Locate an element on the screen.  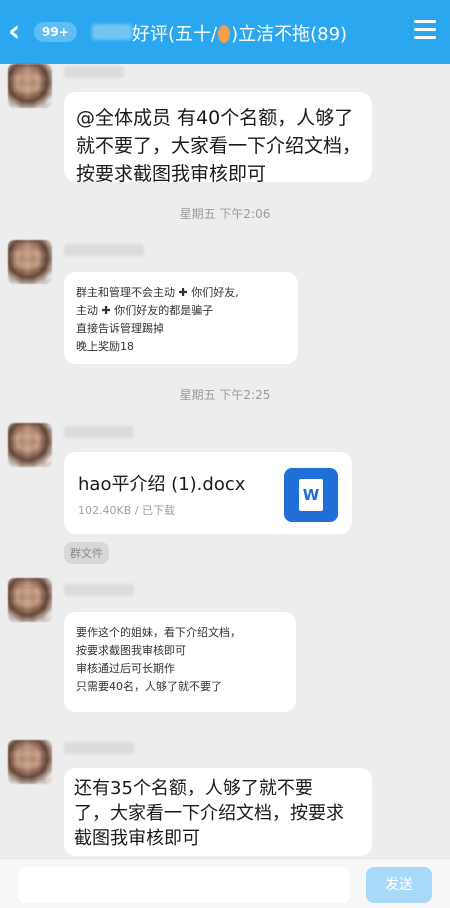
message-line: 主动 ✚ 你们好友的都是骗子 is located at coordinates (145, 310).